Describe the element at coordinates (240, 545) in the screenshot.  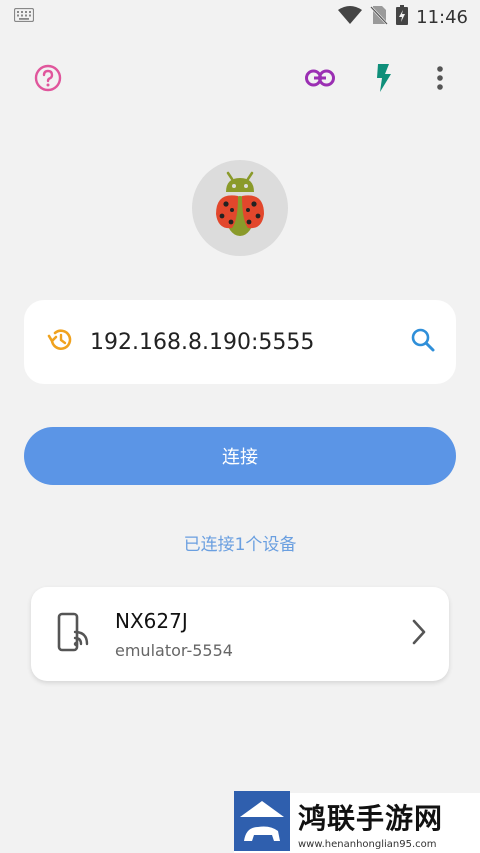
I see `connected-status: 已连接1个设备` at that location.